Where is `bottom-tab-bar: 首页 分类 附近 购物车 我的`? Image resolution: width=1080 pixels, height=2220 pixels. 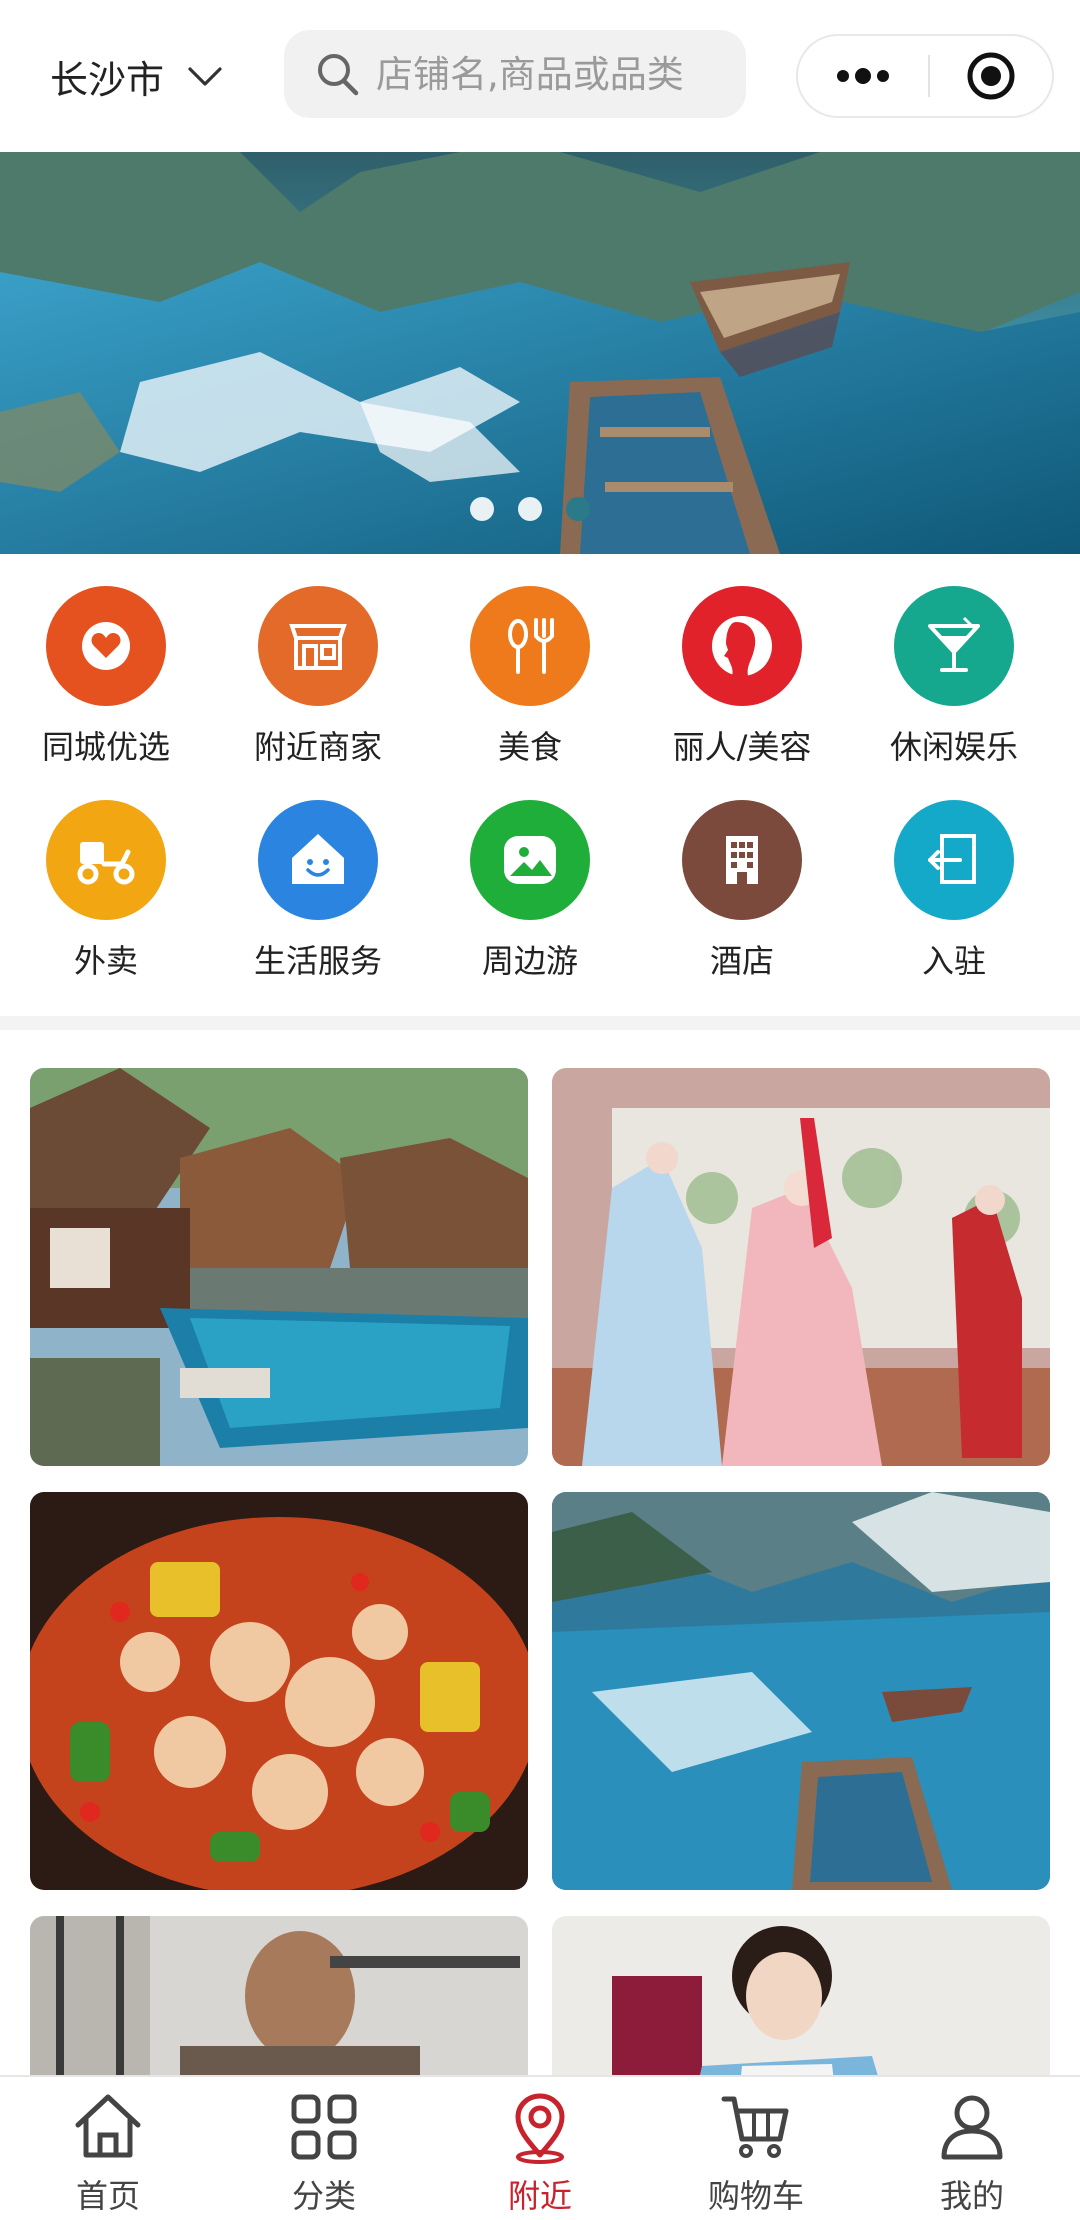
bottom-tab-bar: 首页 分类 附近 购物车 我的 is located at coordinates (540, 2147).